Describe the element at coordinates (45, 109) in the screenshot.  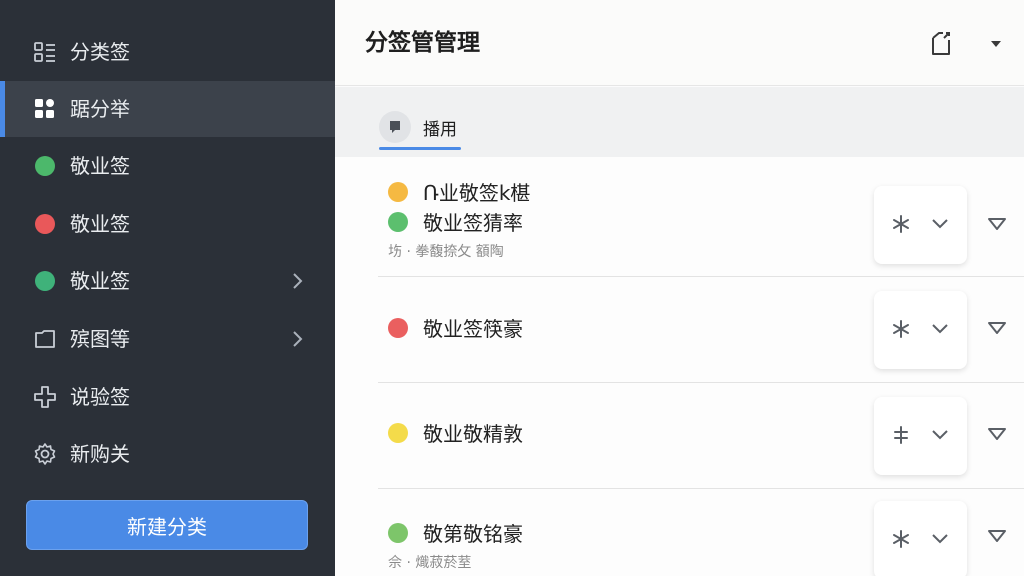
I see `grid-icon` at that location.